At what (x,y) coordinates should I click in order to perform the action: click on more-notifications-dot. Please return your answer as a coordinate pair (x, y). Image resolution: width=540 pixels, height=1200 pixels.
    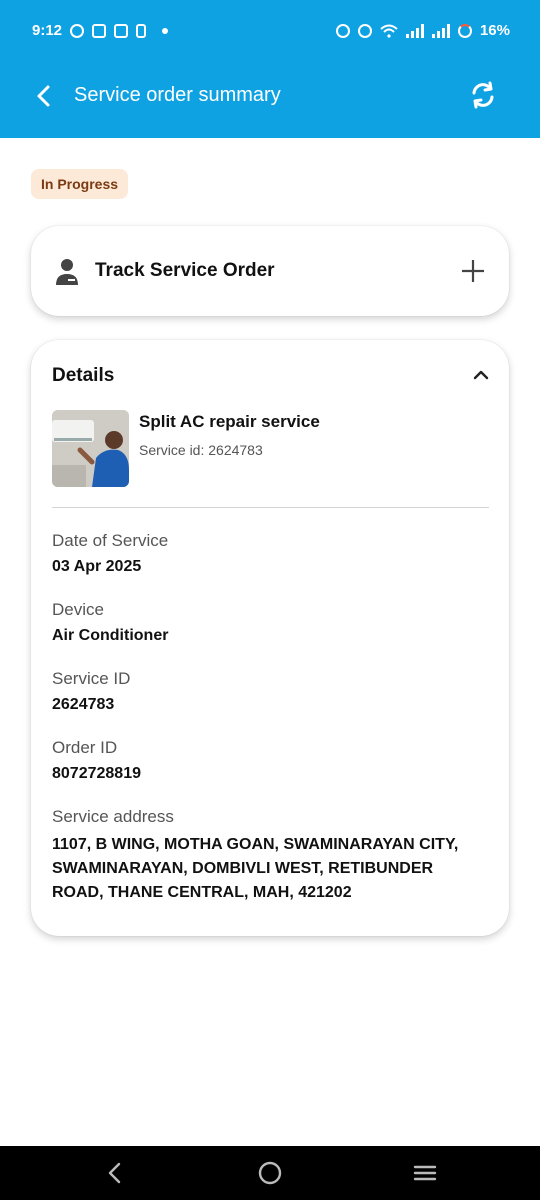
    Looking at the image, I should click on (165, 30).